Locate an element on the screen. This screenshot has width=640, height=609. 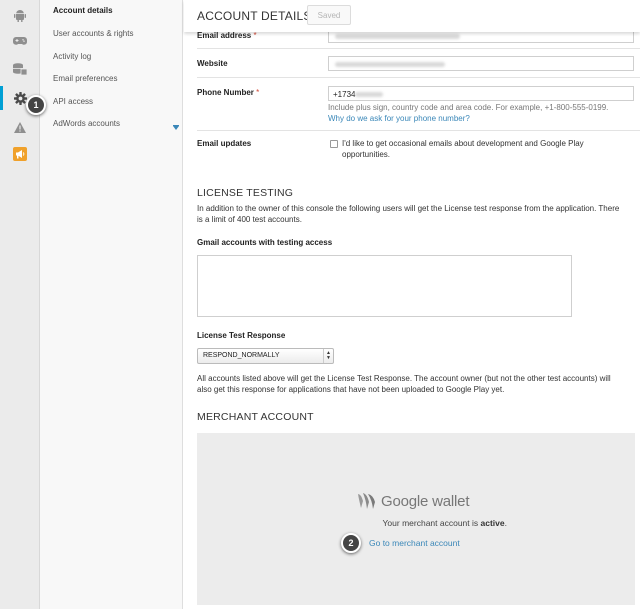
email-updates-label: Email updates is located at coordinates (224, 143).